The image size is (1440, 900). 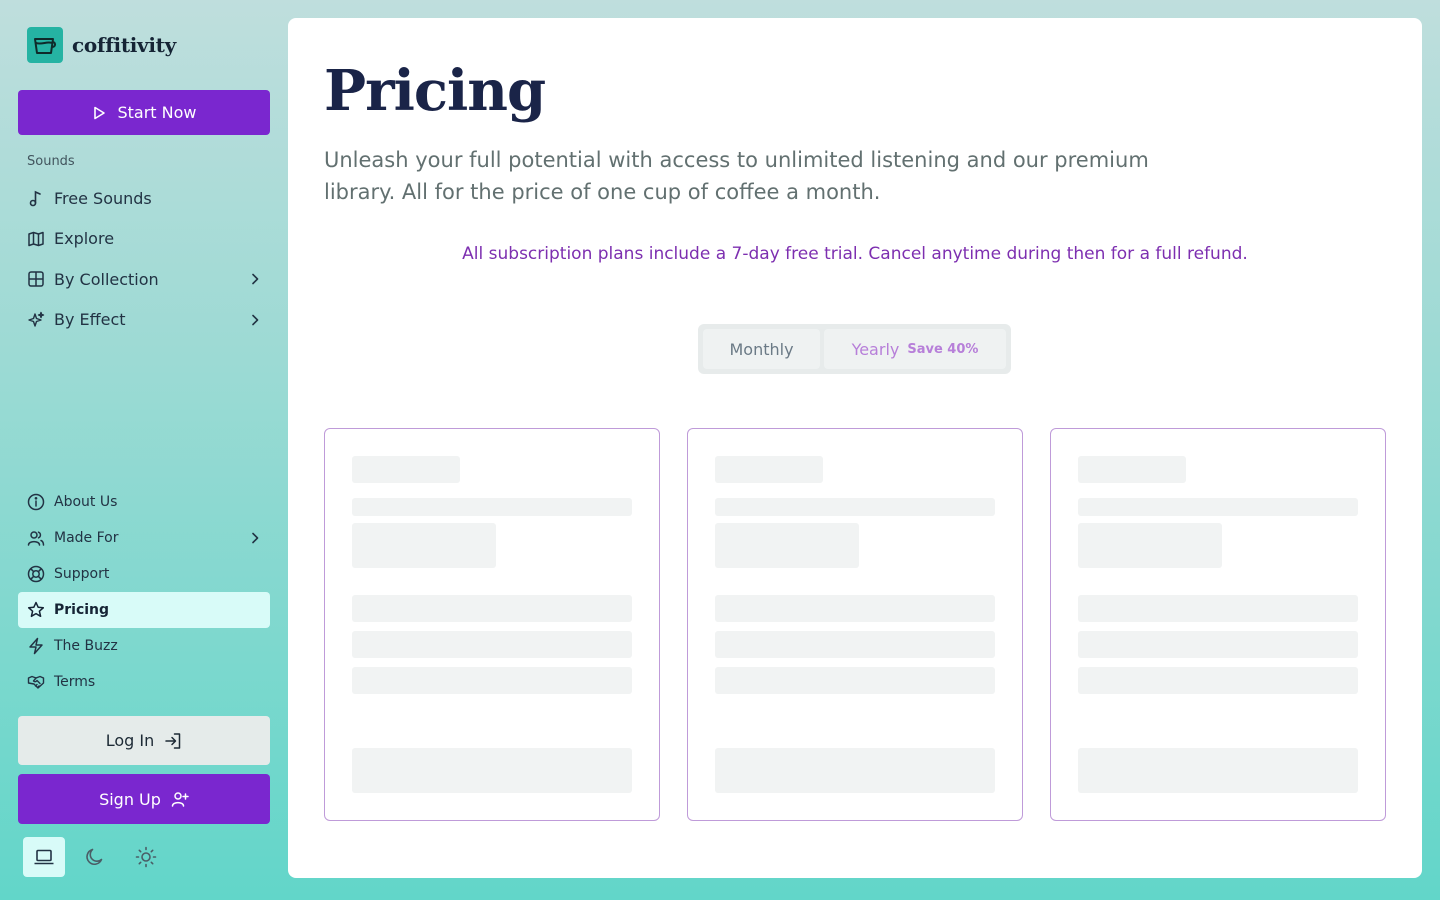 I want to click on log-in-button: Log In, so click(x=144, y=740).